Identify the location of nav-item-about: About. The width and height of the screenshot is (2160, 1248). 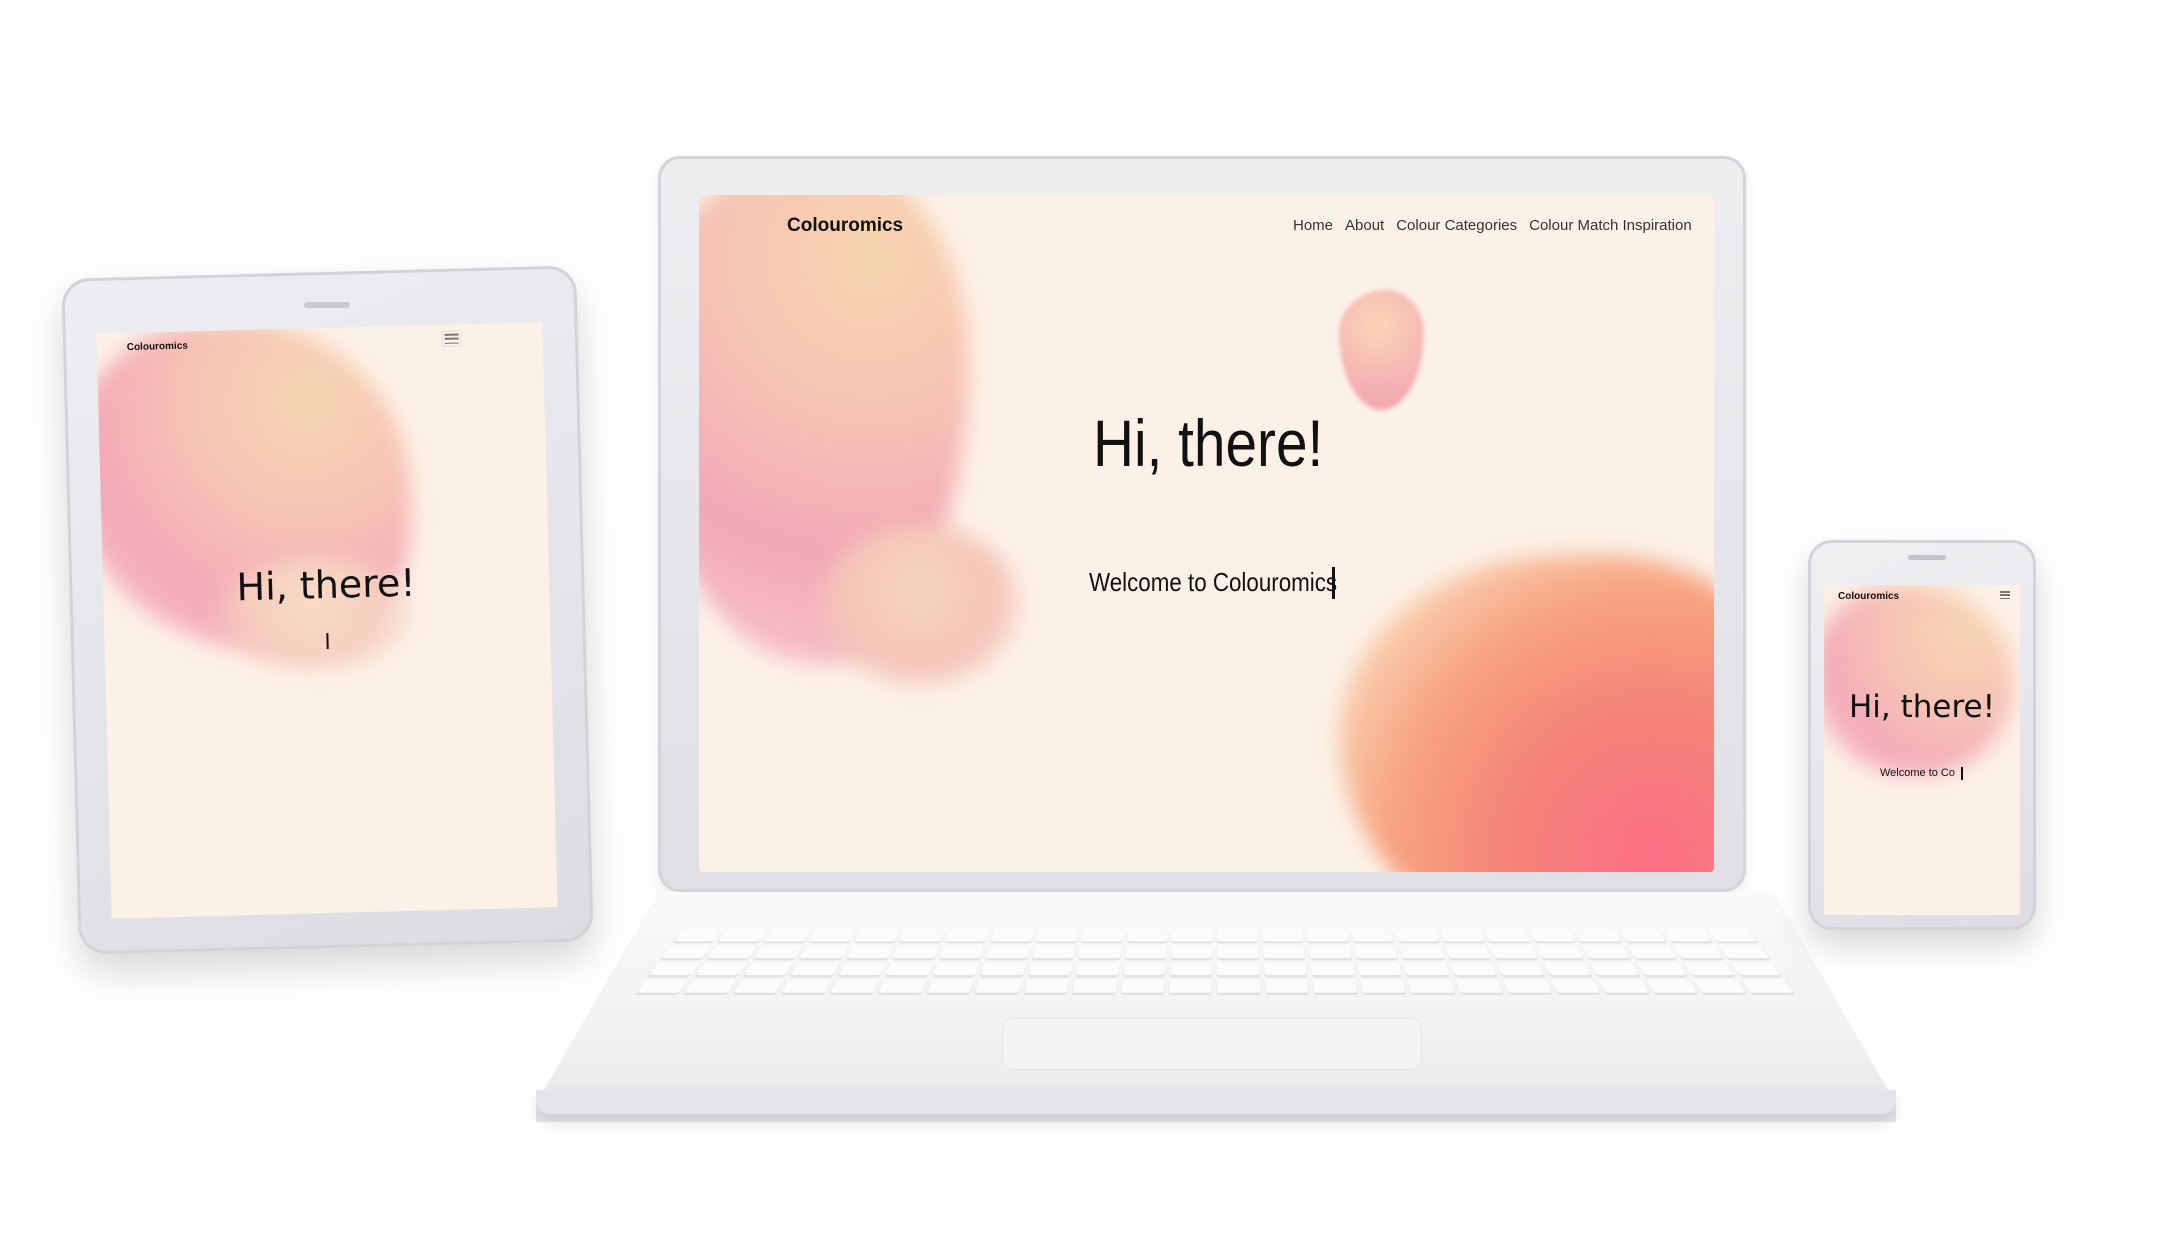
(1364, 225).